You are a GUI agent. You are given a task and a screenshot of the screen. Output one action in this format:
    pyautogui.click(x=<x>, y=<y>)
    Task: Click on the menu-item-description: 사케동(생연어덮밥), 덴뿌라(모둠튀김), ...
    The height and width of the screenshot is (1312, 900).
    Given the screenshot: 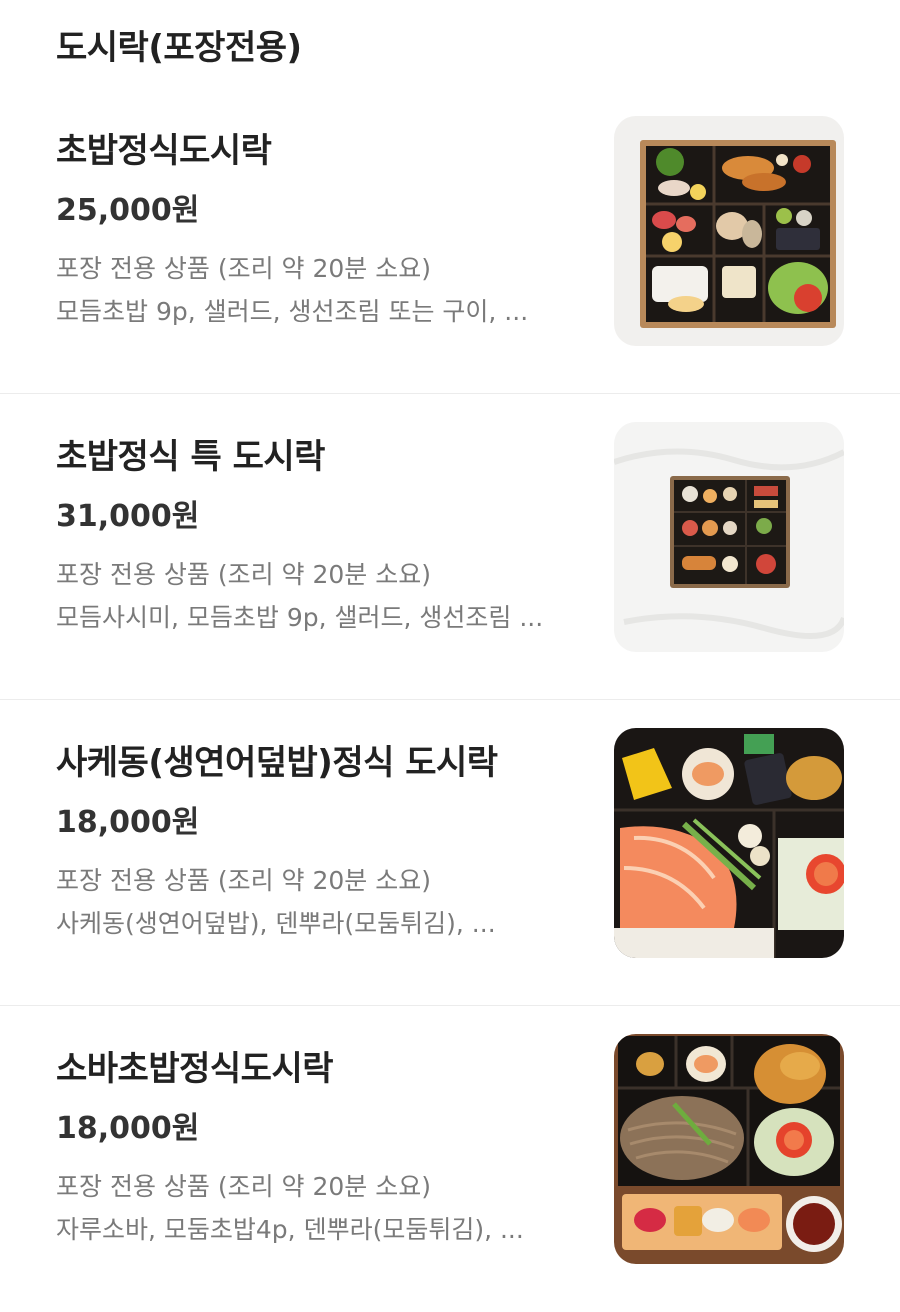 What is the action you would take?
    pyautogui.click(x=276, y=923)
    